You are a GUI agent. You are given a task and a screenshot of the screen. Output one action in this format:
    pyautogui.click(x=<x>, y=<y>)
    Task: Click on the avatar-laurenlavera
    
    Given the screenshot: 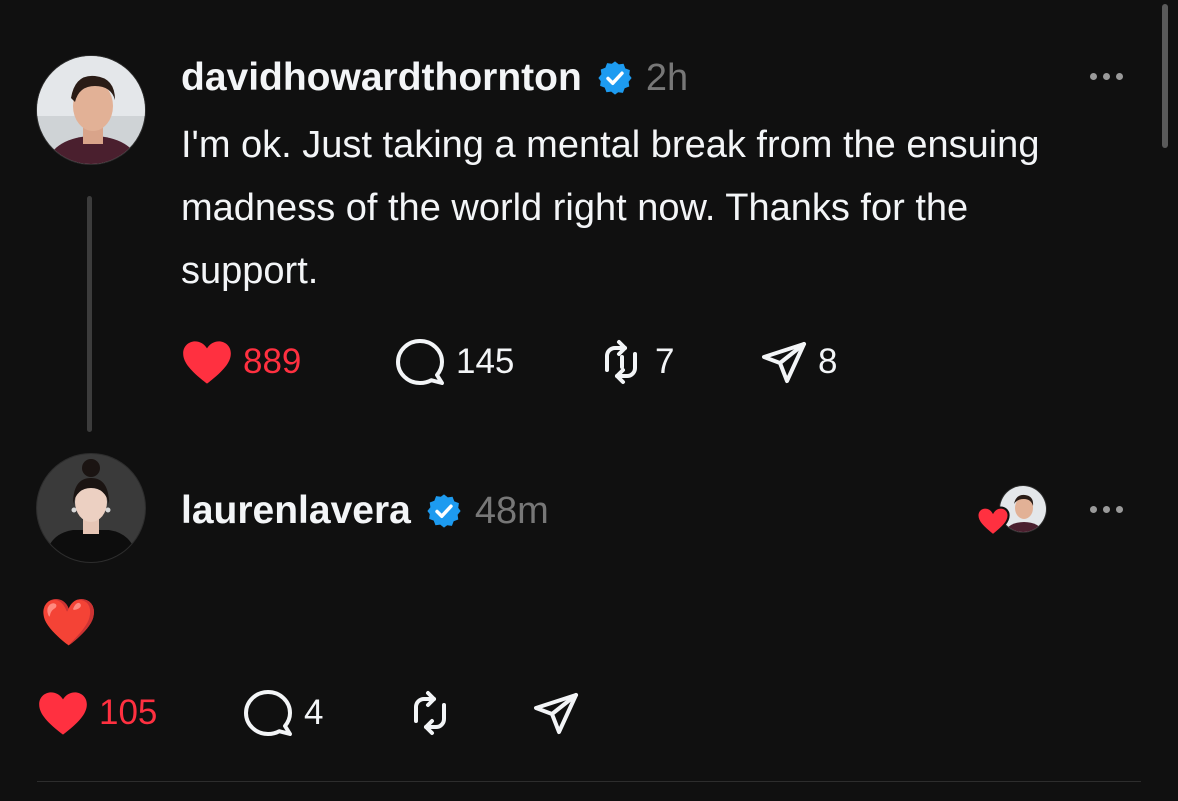 What is the action you would take?
    pyautogui.click(x=91, y=508)
    